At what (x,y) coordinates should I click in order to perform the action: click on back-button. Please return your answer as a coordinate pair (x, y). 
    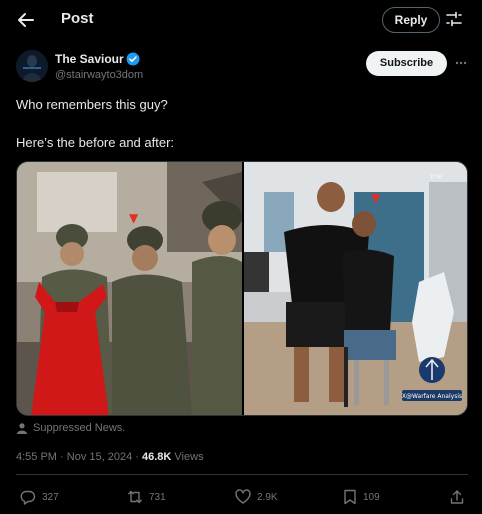
    Looking at the image, I should click on (26, 20).